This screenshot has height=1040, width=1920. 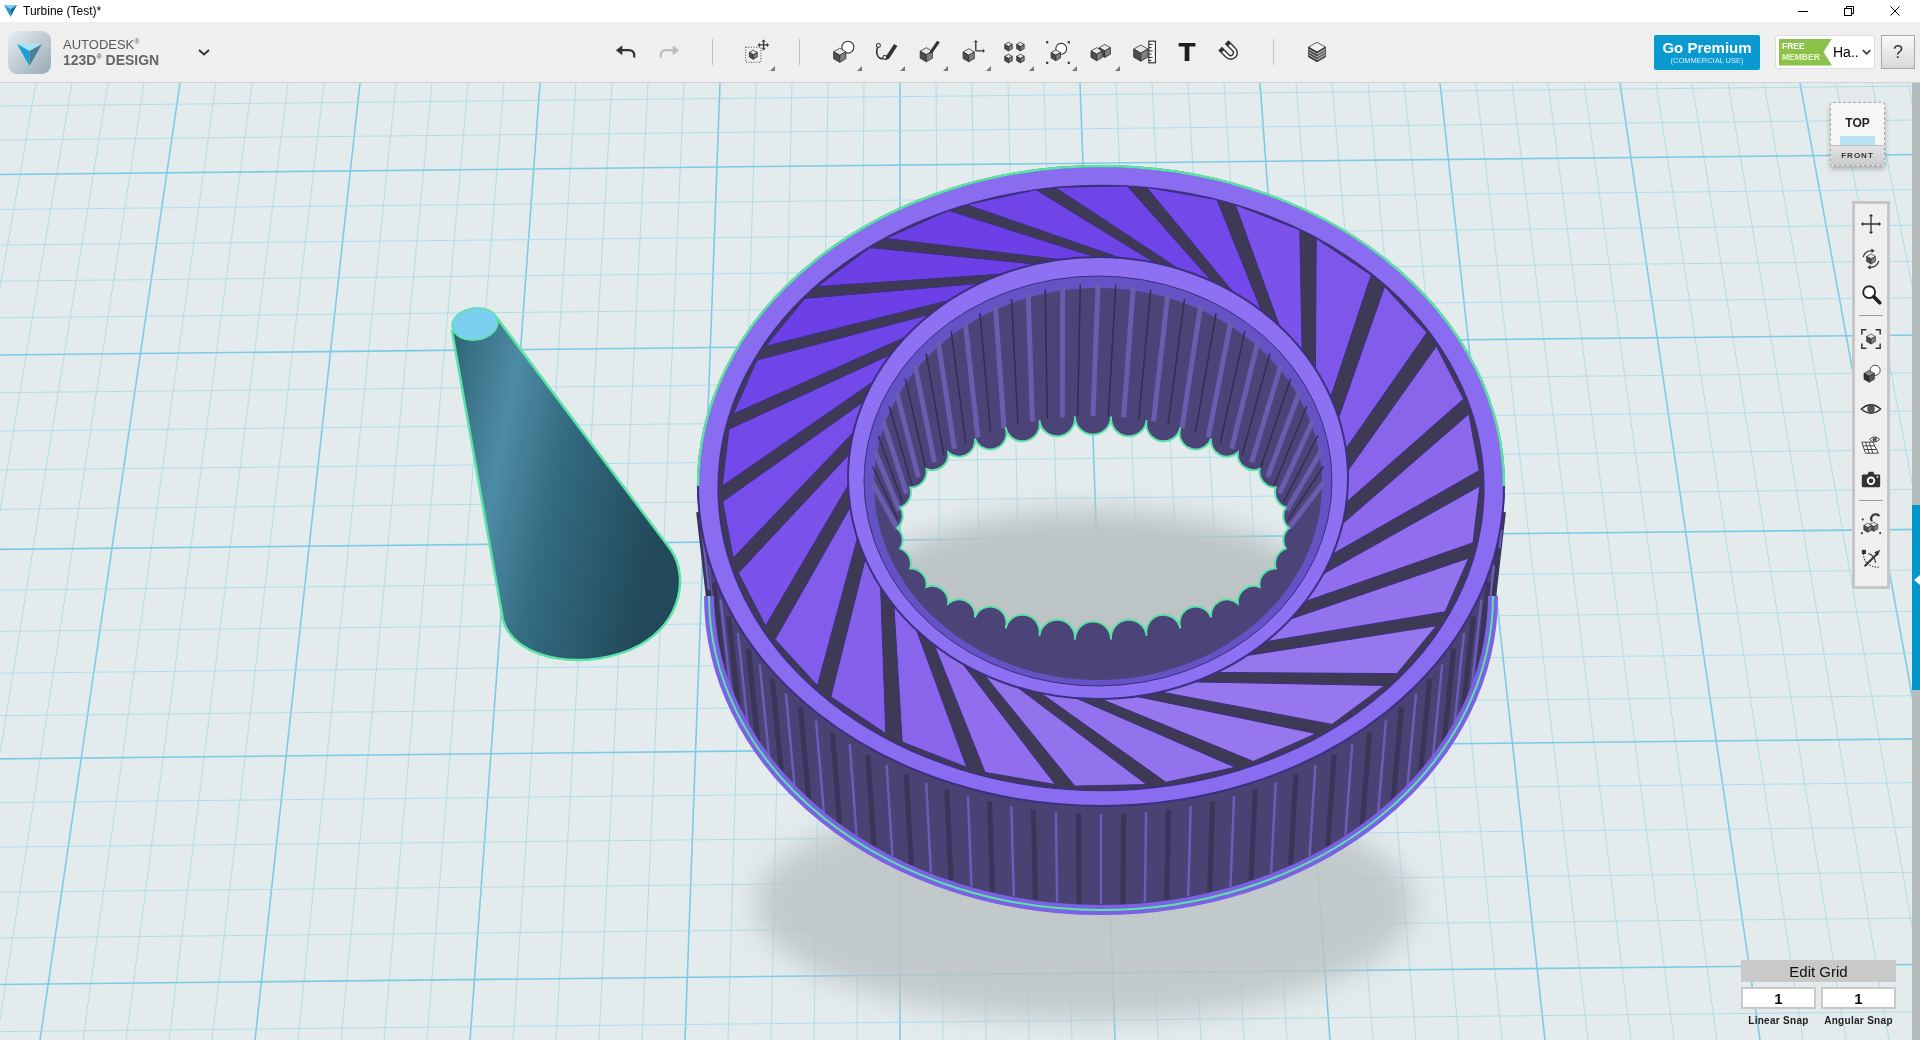 What do you see at coordinates (1805, 52) in the screenshot?
I see `member-badge: FREE MEMBER` at bounding box center [1805, 52].